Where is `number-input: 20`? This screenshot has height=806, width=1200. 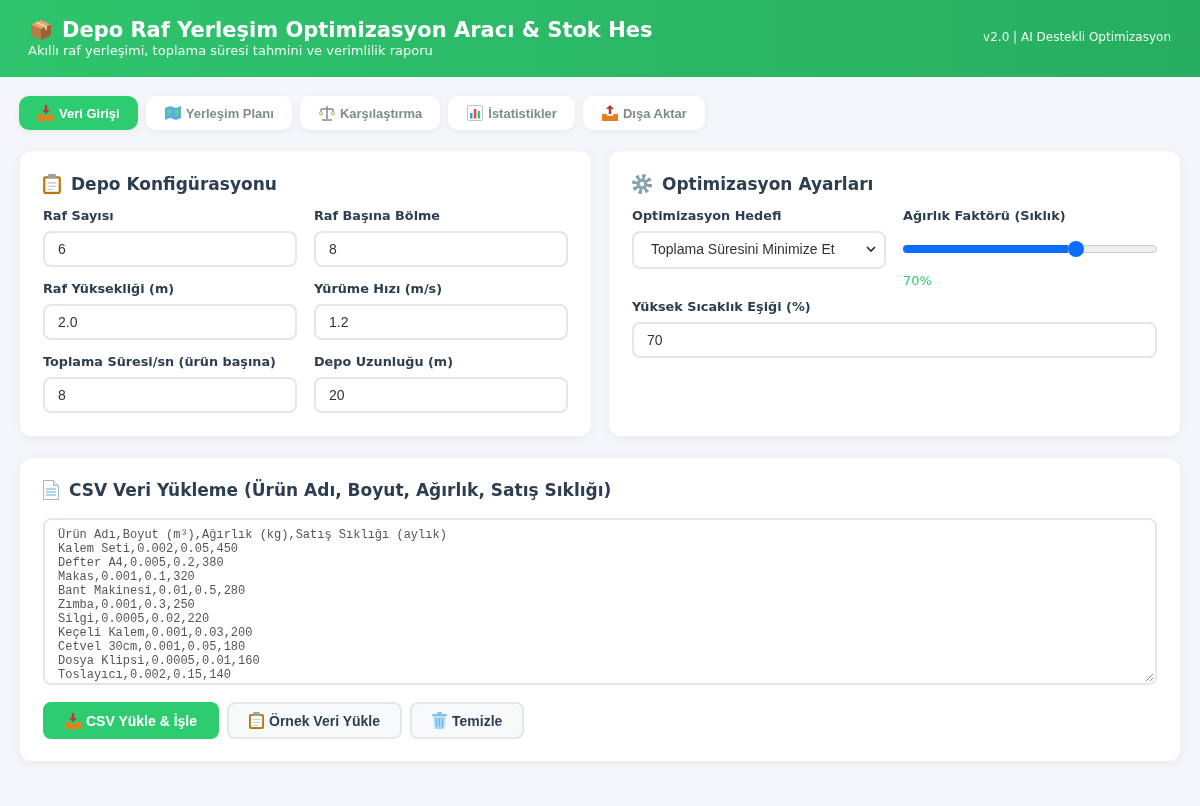
number-input: 20 is located at coordinates (441, 395).